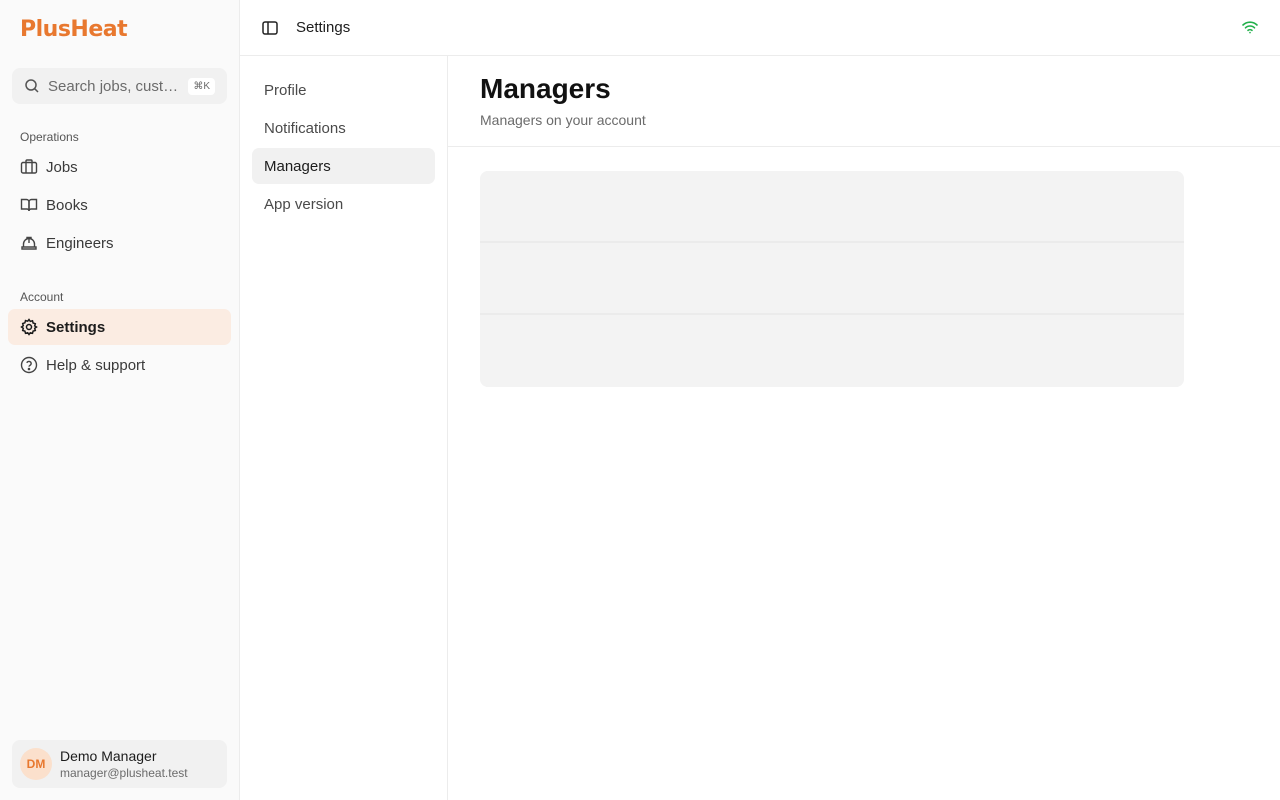 Image resolution: width=1280 pixels, height=800 pixels. I want to click on settings-nav-notifications: Notifications, so click(343, 128).